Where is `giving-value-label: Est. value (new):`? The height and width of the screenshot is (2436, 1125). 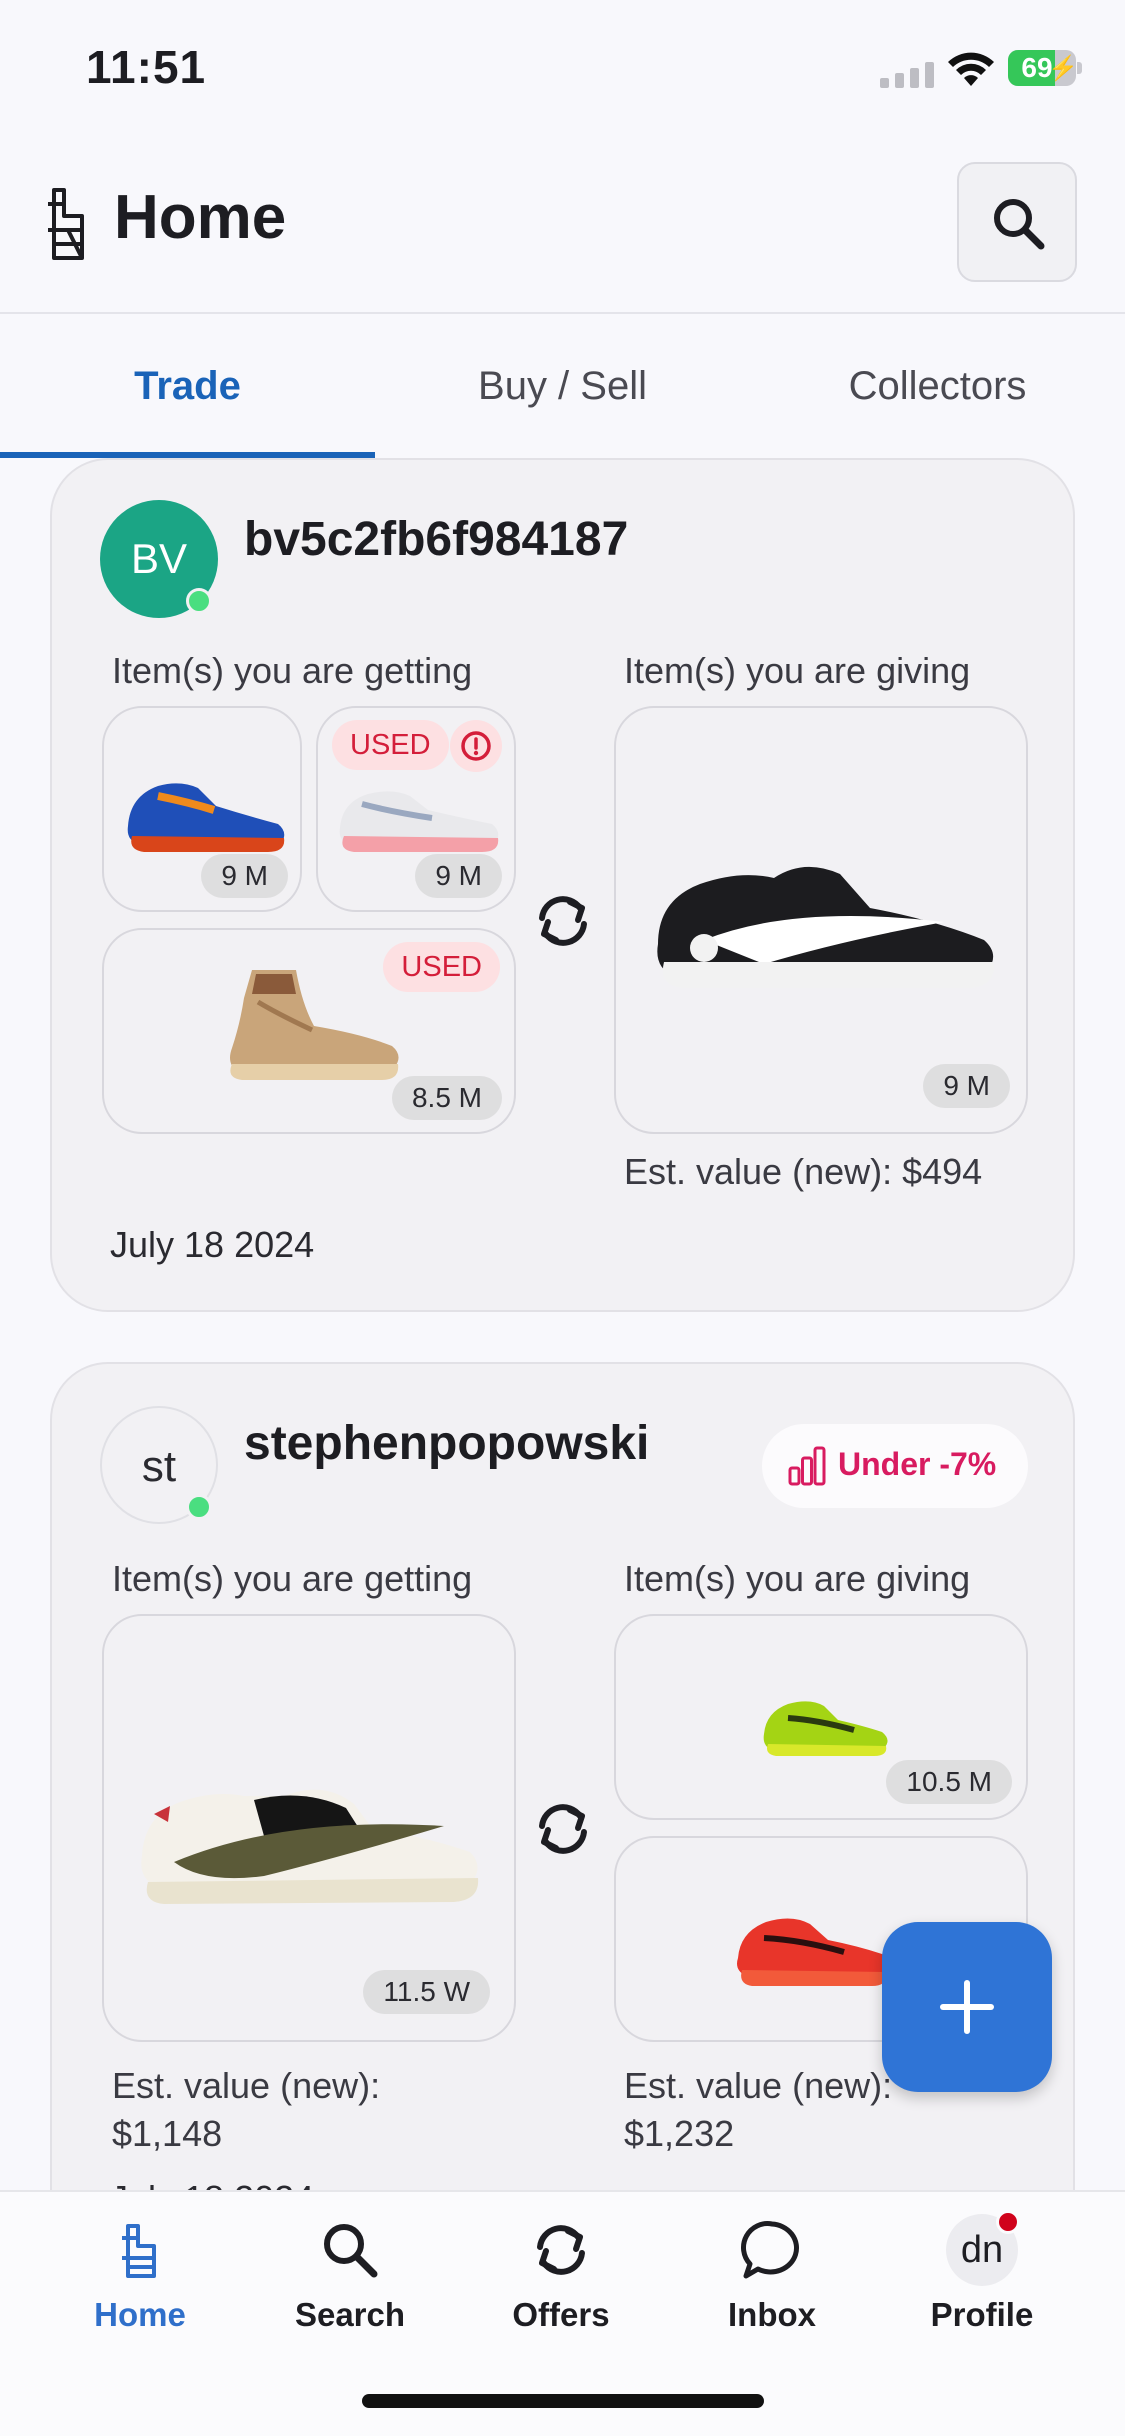 giving-value-label: Est. value (new): is located at coordinates (758, 2085).